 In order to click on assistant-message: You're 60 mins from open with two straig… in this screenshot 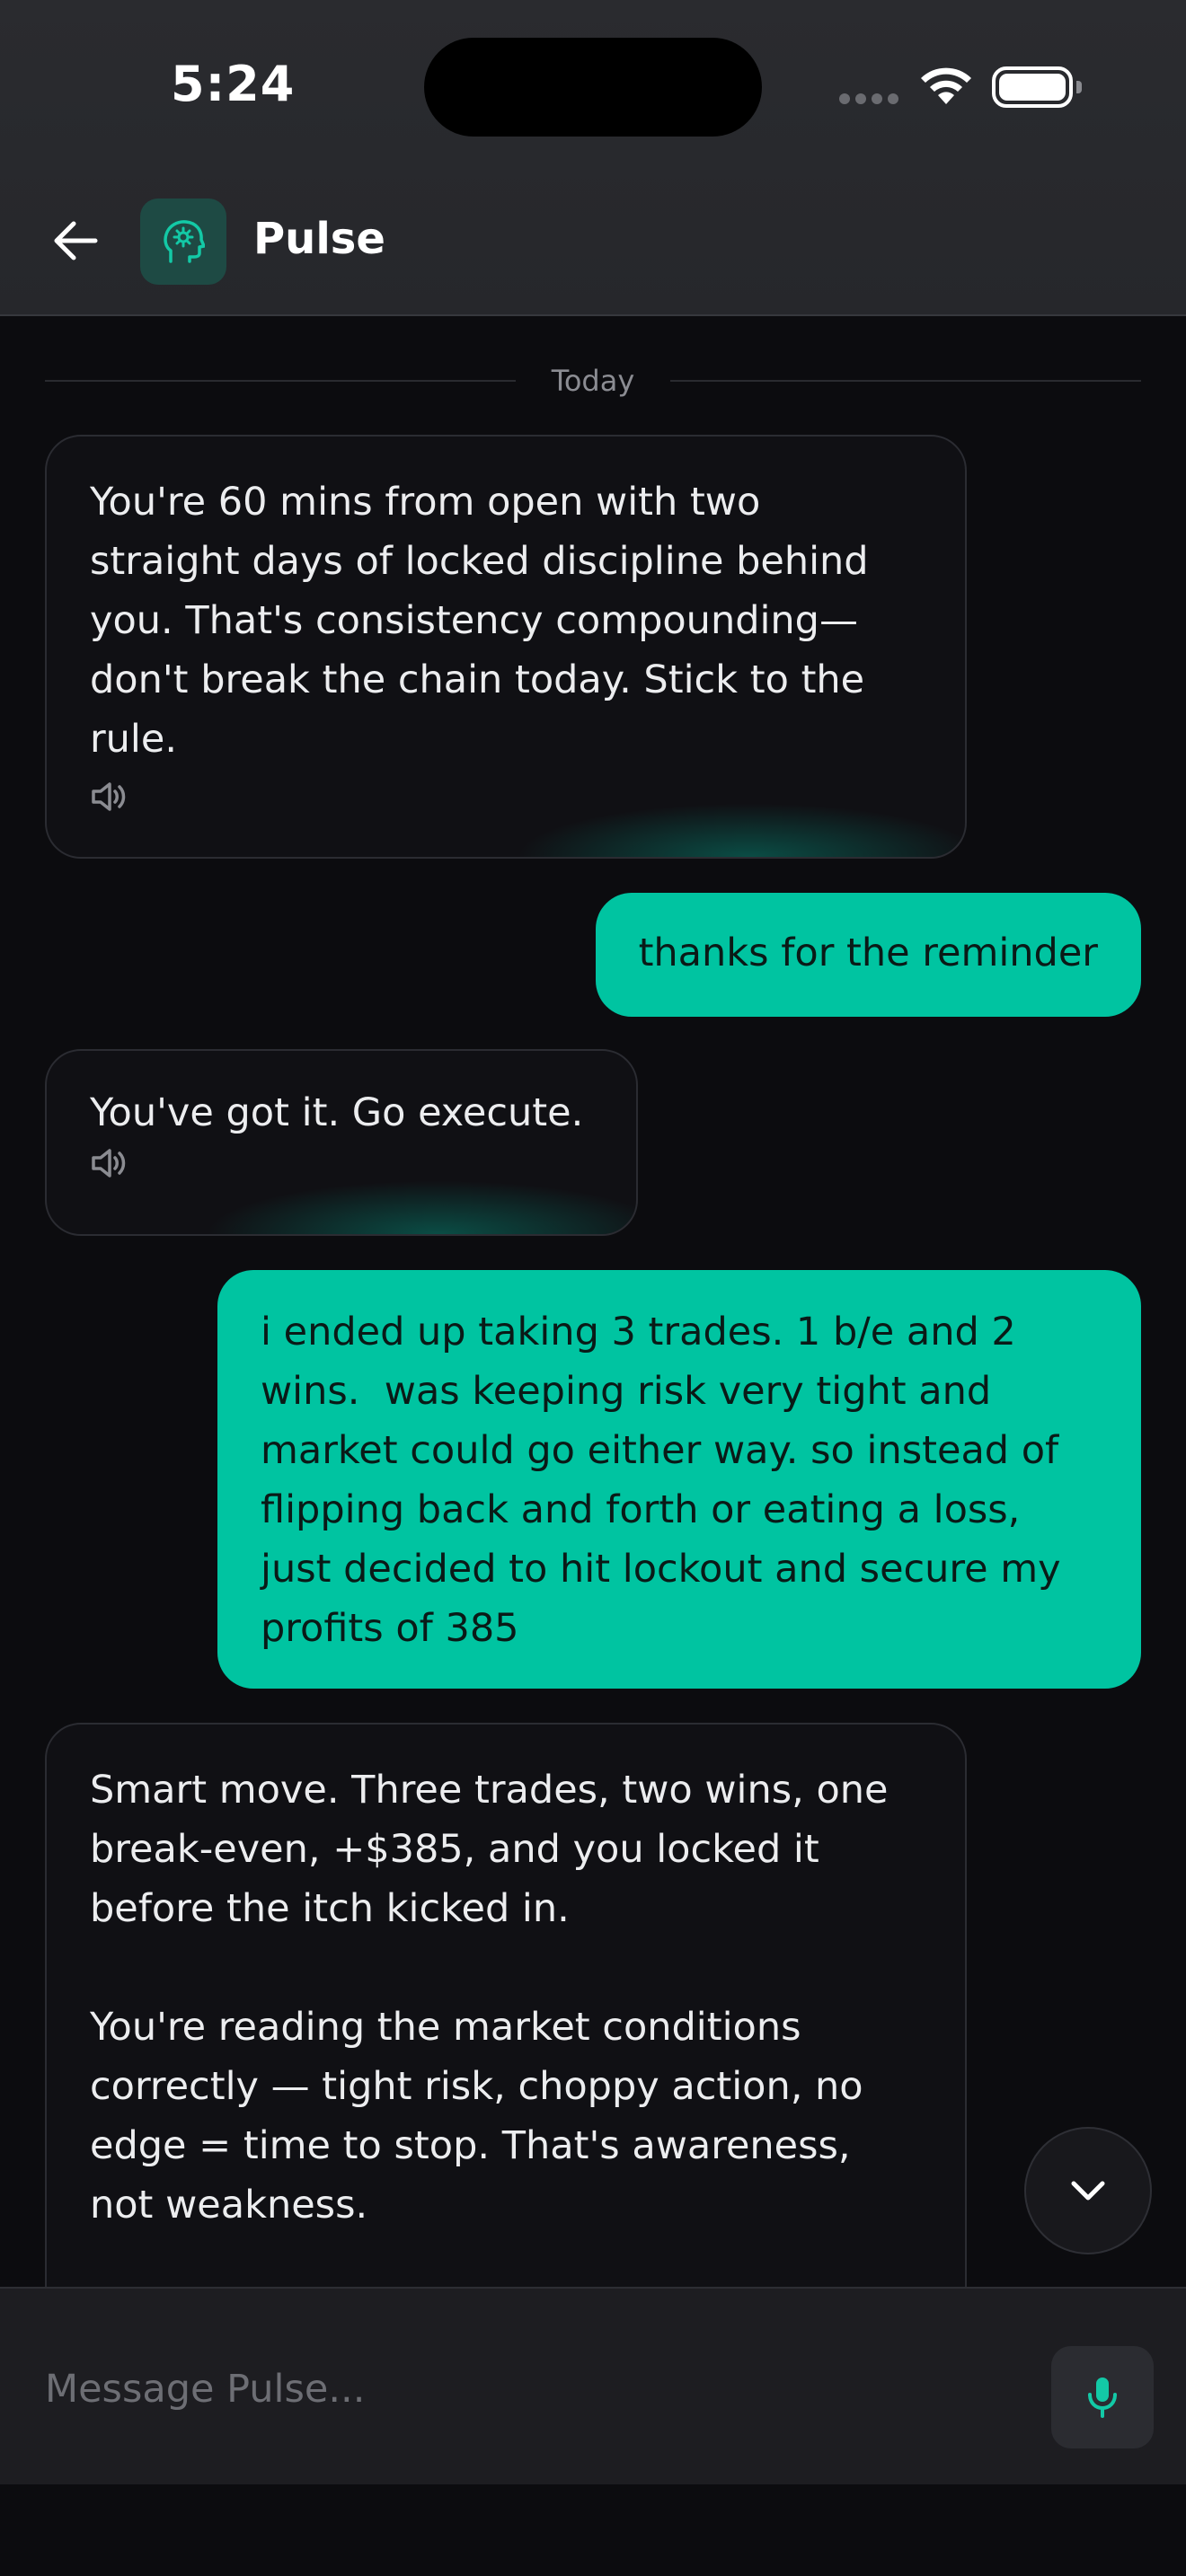, I will do `click(506, 647)`.